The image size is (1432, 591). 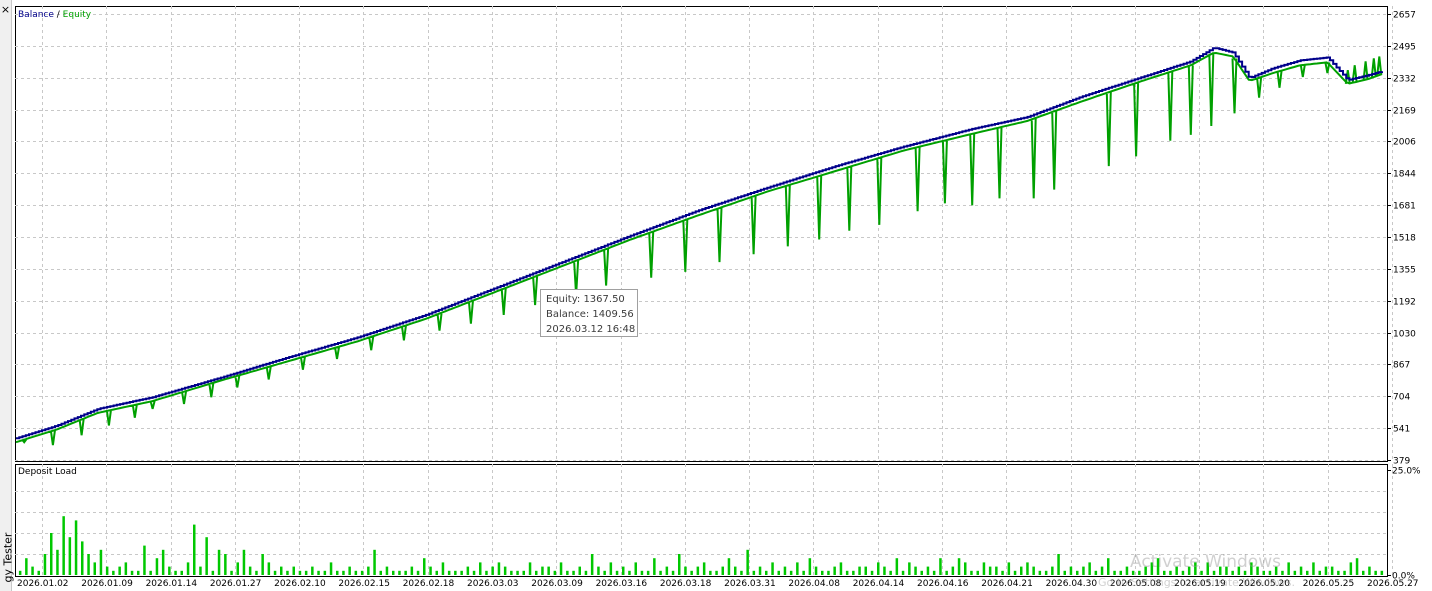 What do you see at coordinates (43, 584) in the screenshot?
I see `x-tick-label: 2026.01.02` at bounding box center [43, 584].